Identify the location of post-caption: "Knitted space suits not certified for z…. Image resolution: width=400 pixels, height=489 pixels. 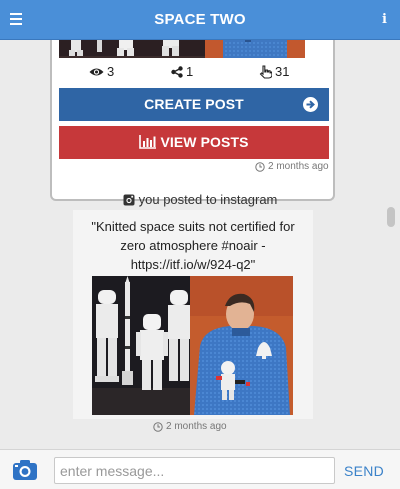
(193, 245).